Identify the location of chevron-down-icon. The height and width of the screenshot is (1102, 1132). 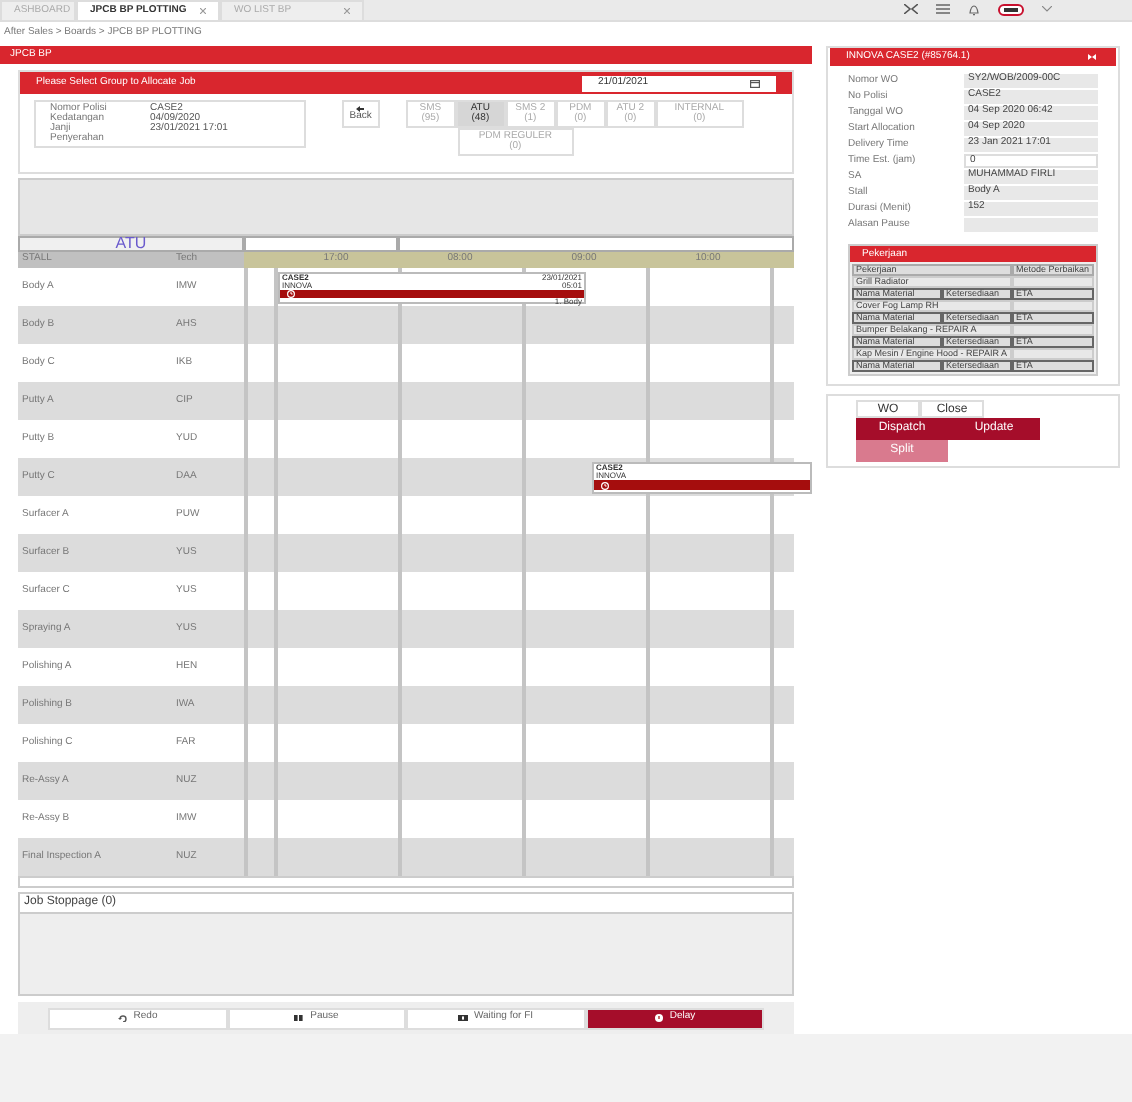
(1047, 9).